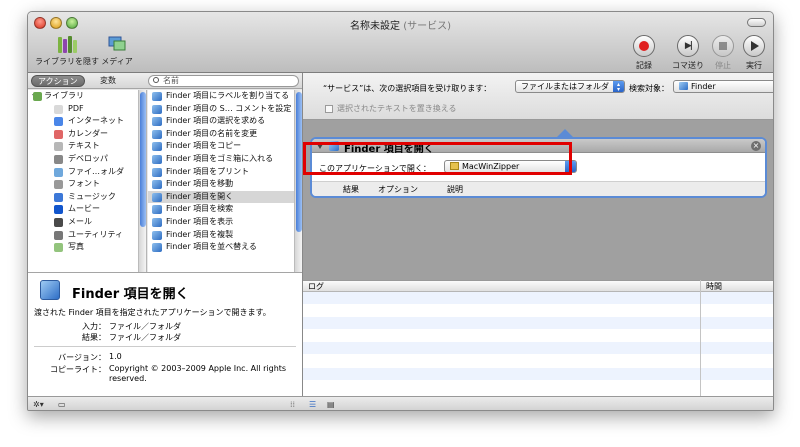  Describe the element at coordinates (96, 121) in the screenshot. I see `category-label: インターネット` at that location.